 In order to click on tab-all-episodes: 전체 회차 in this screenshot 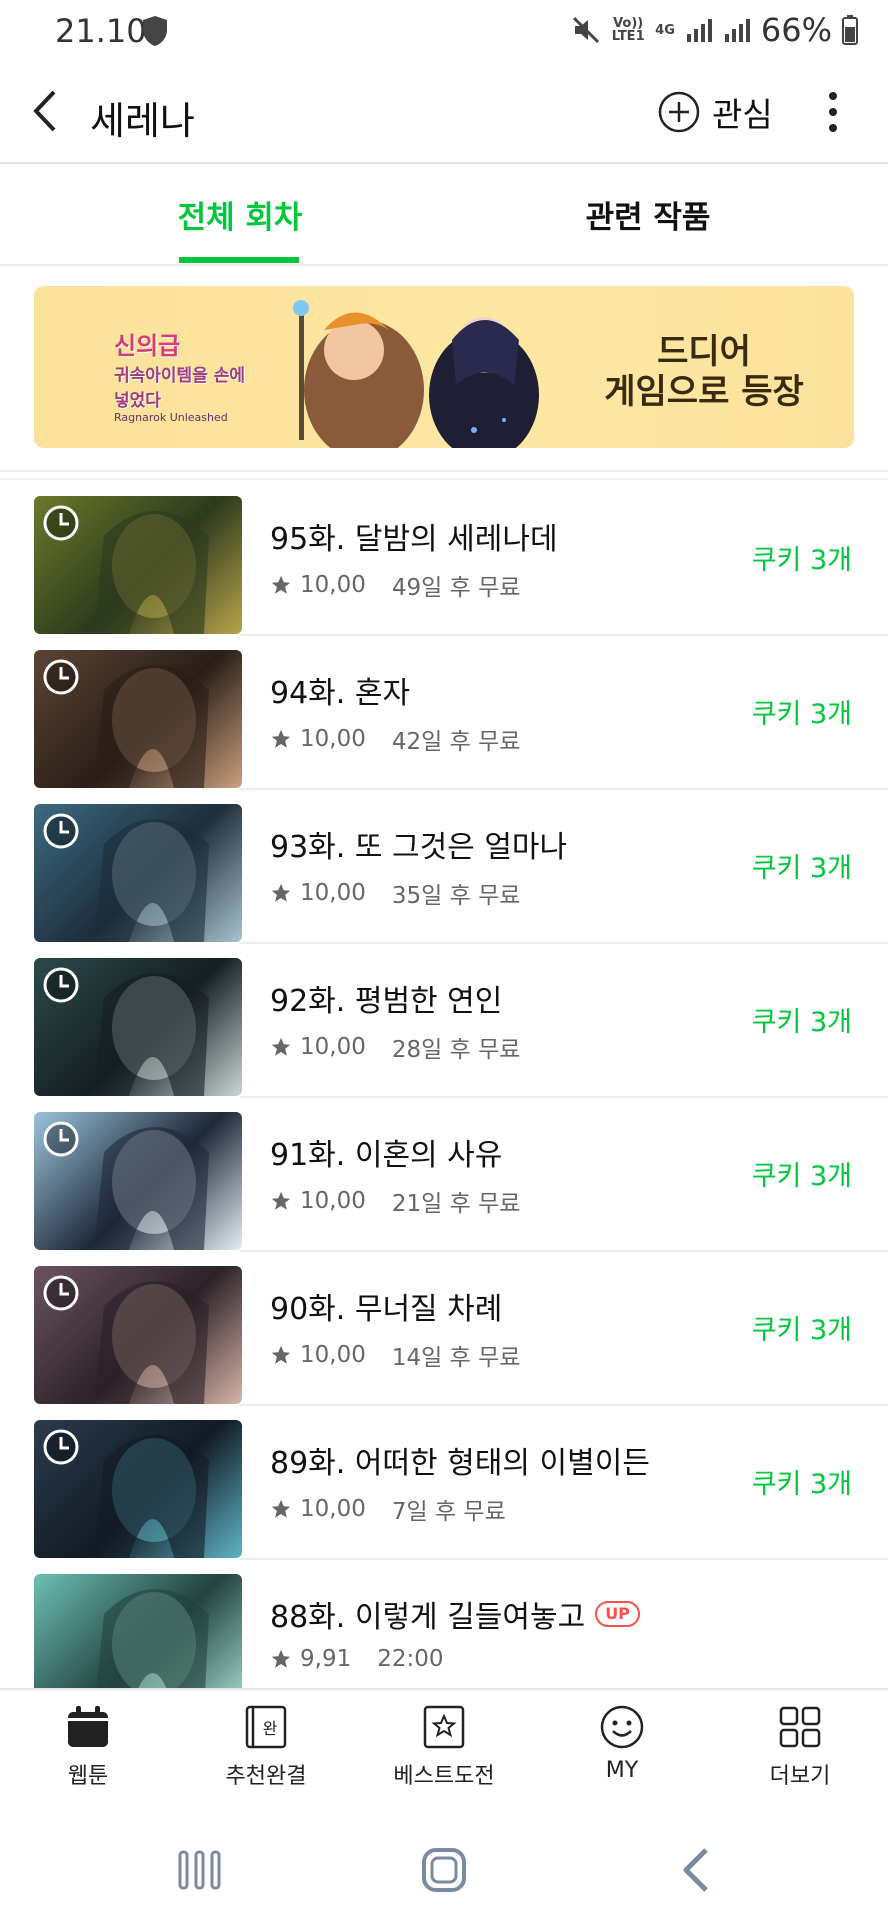, I will do `click(240, 214)`.